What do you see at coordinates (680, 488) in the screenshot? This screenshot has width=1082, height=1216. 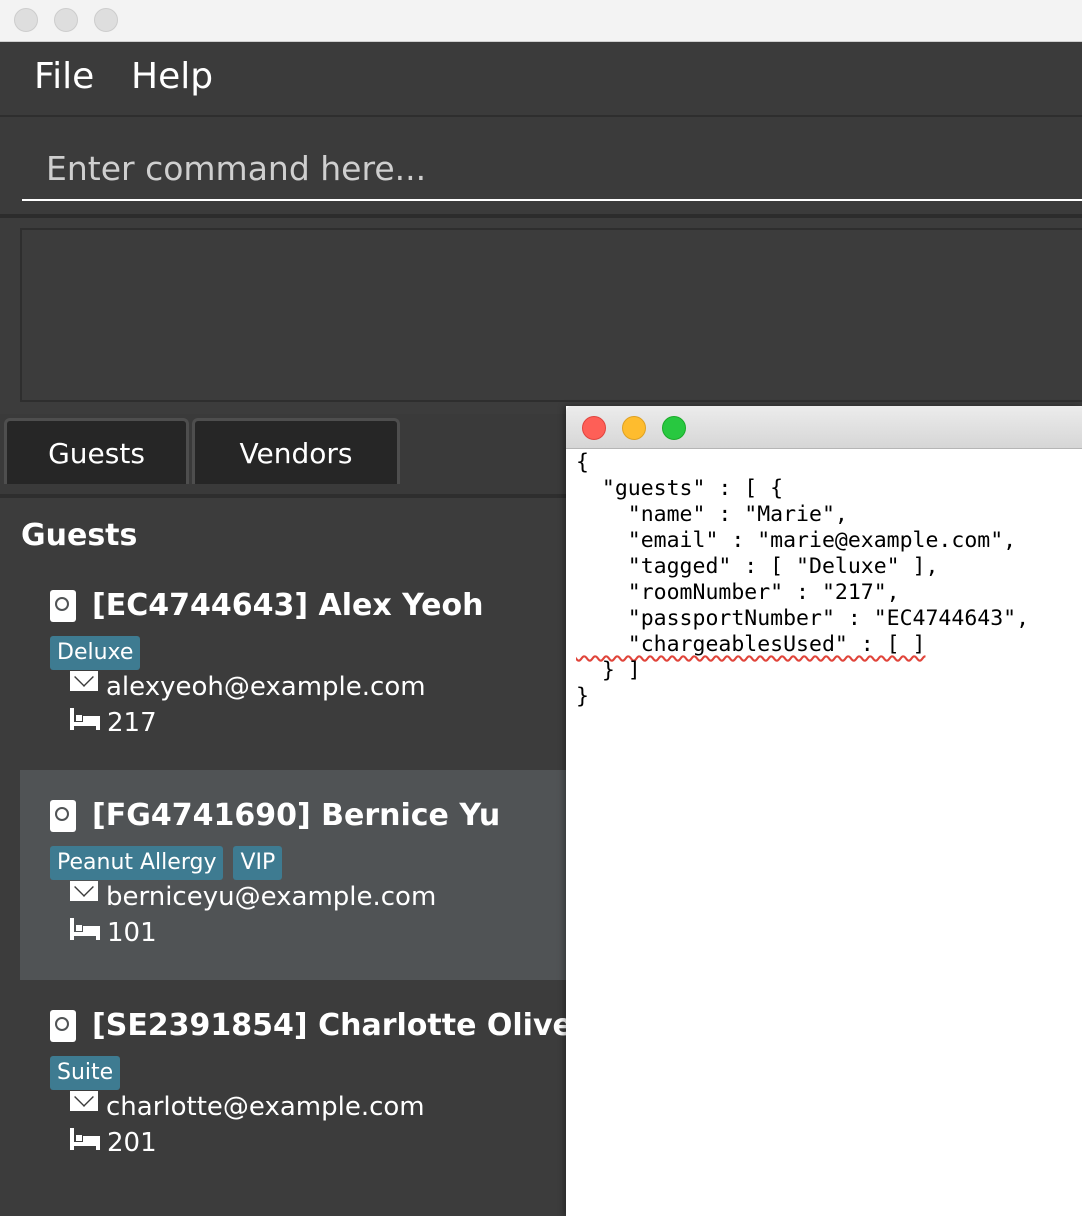 I see `json-line: "guests" : [ {` at bounding box center [680, 488].